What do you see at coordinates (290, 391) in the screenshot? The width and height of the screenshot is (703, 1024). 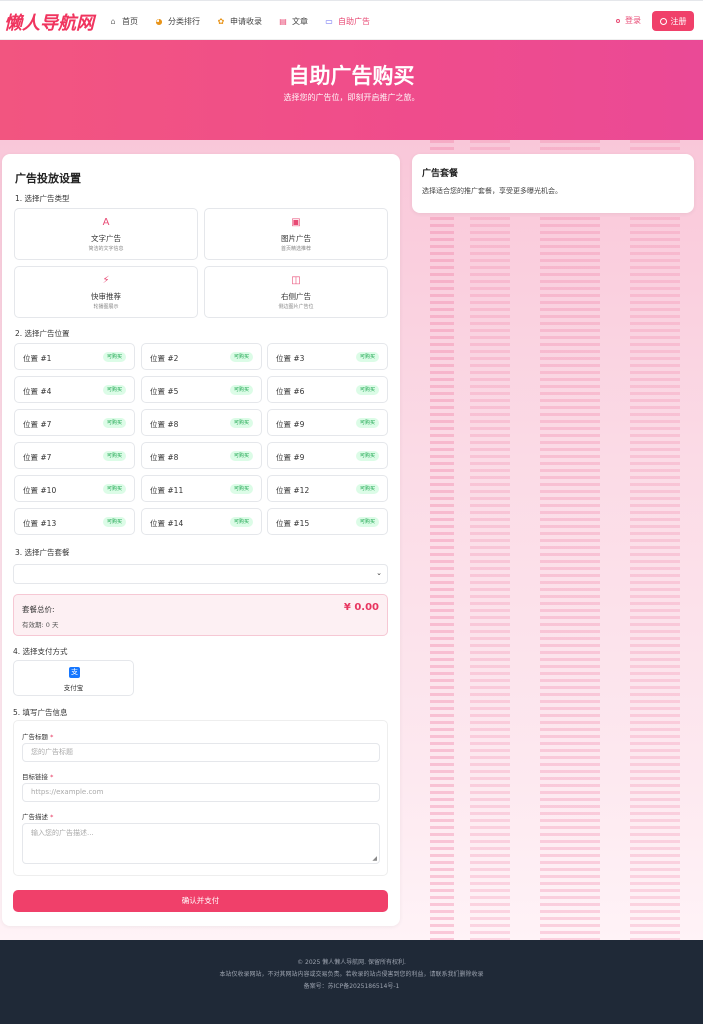 I see `position-label: 位置 #6` at bounding box center [290, 391].